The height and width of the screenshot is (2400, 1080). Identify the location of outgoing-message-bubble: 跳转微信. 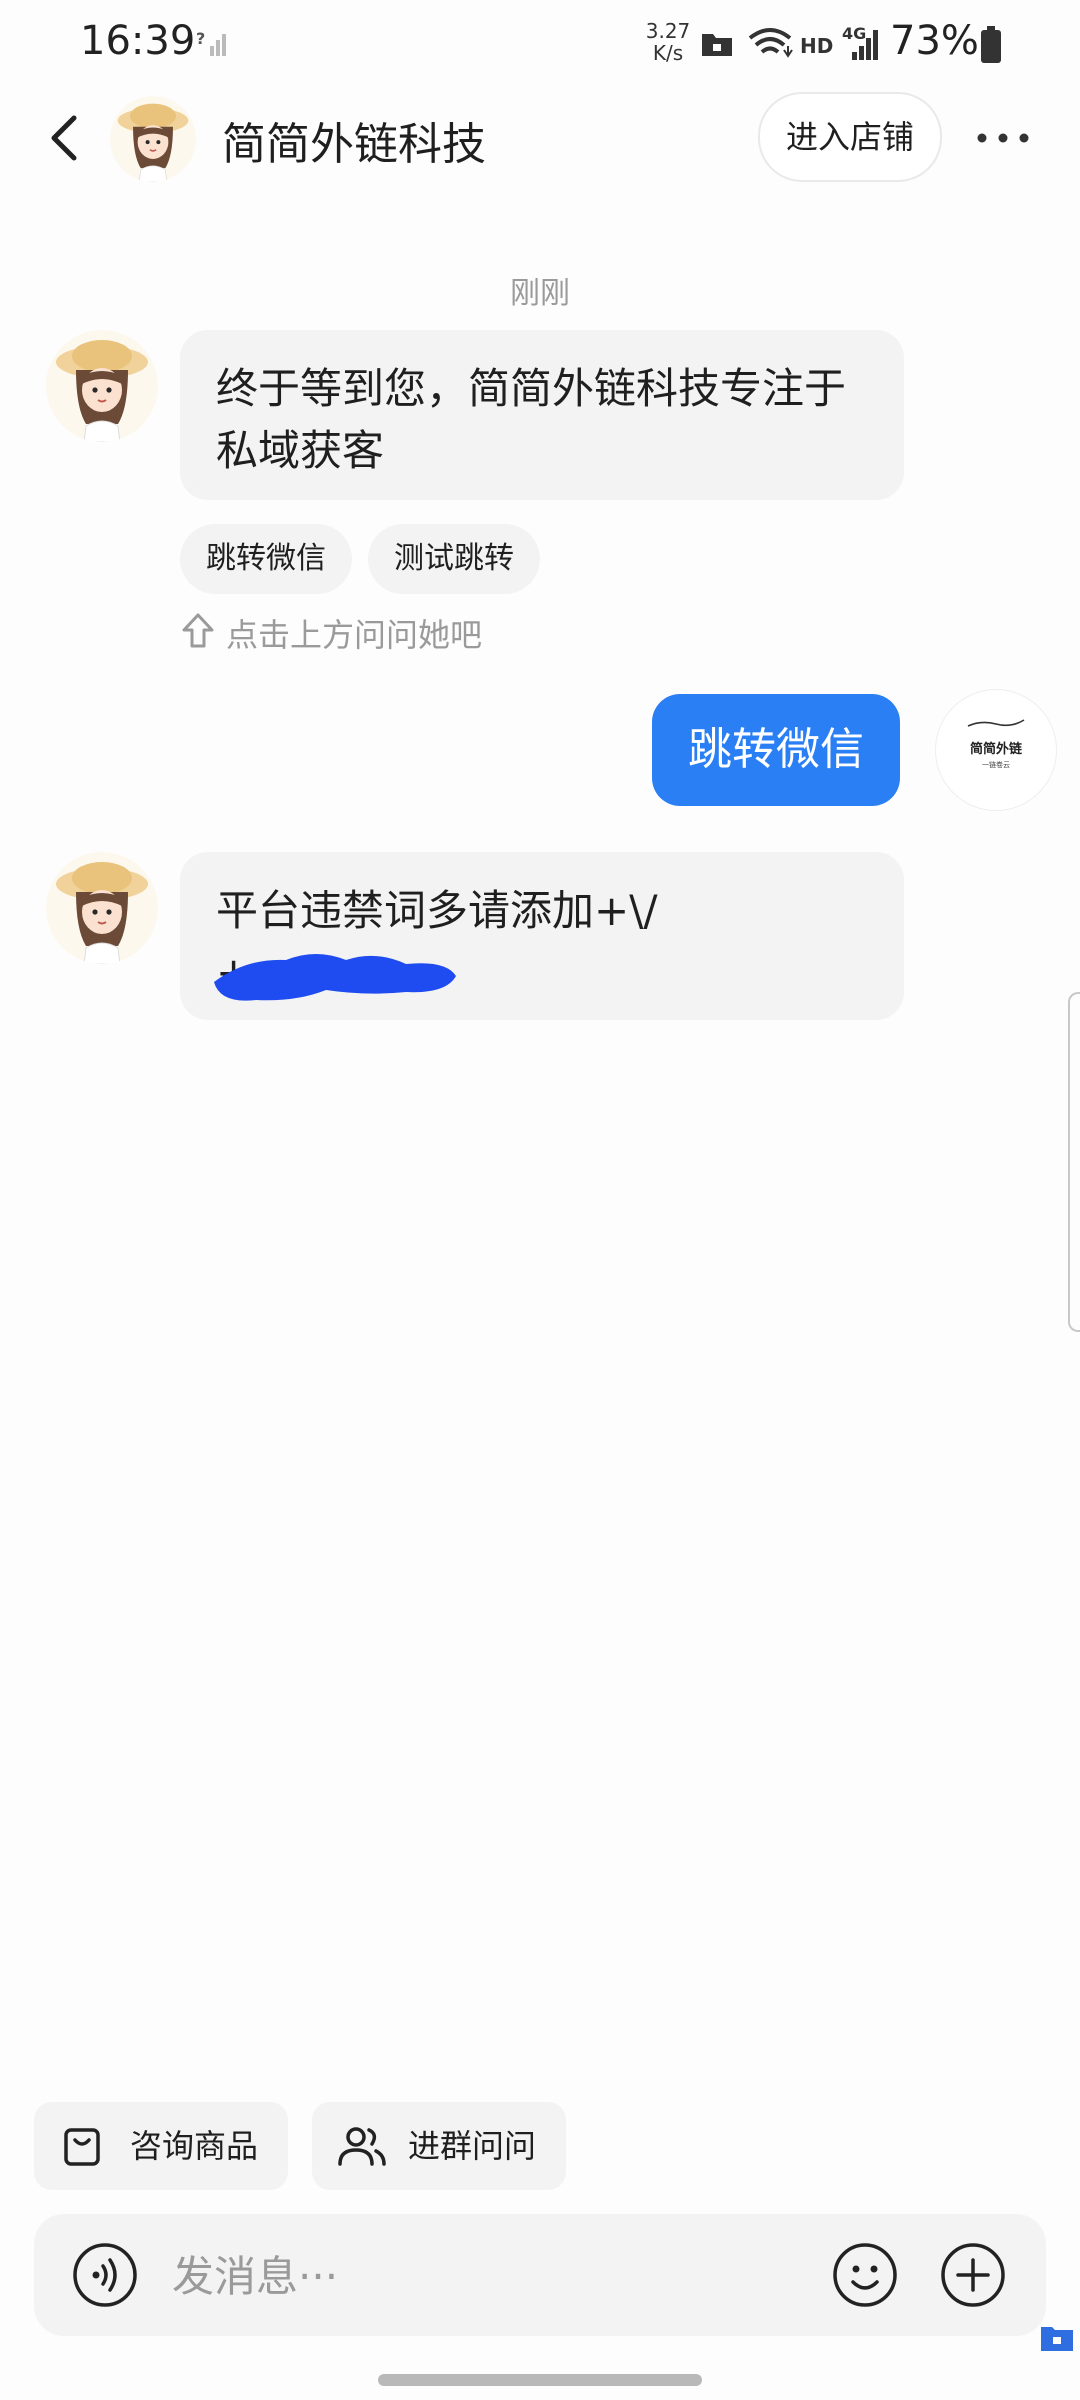
(776, 750).